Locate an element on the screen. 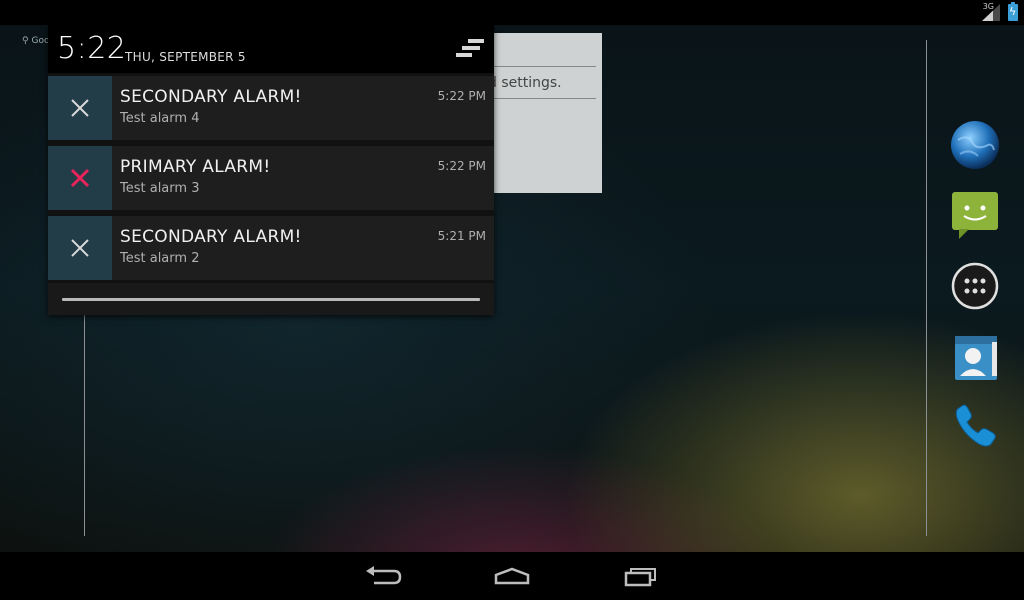 The width and height of the screenshot is (1024, 600). notification-time: 5:21 PM is located at coordinates (461, 236).